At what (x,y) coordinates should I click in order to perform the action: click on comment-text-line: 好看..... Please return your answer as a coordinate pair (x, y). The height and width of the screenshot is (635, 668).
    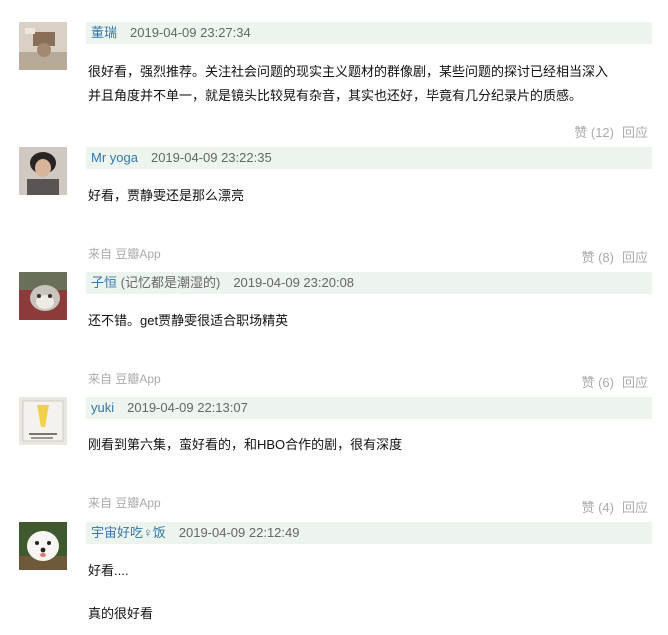
    Looking at the image, I should click on (108, 570).